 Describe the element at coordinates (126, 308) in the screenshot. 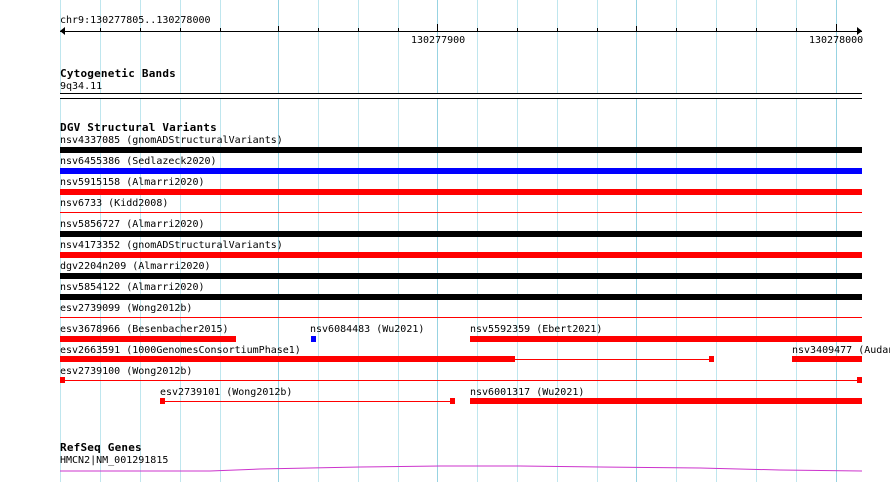

I see `variant-label: esv2739099 (Wong2012b)` at that location.